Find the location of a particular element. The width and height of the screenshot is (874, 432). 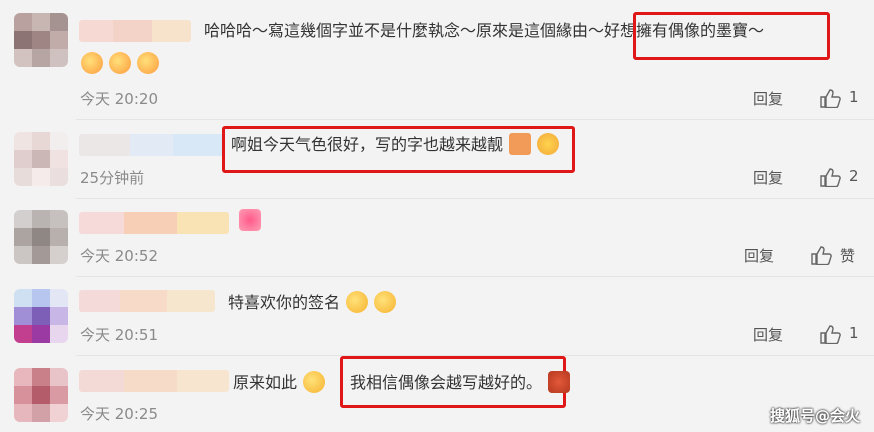

comment-text: 啊姐今天气色很好，写的字也越来越靓 is located at coordinates (395, 144).